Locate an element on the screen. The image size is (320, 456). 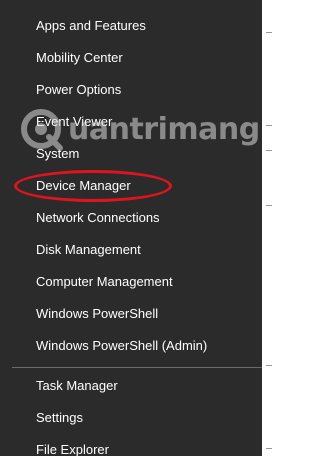
menu-item-network-connections: Network Connections is located at coordinates (131, 218).